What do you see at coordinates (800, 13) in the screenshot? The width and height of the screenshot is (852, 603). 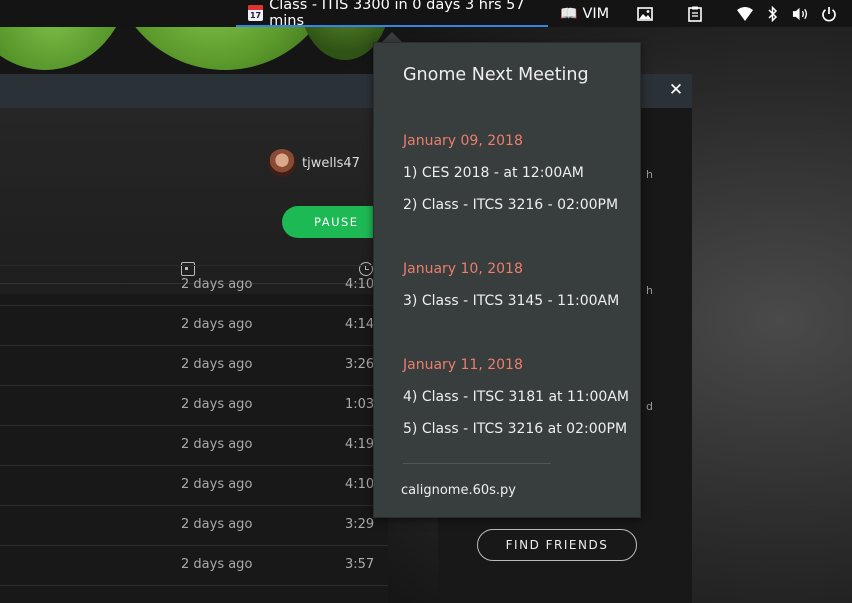 I see `volume-icon` at bounding box center [800, 13].